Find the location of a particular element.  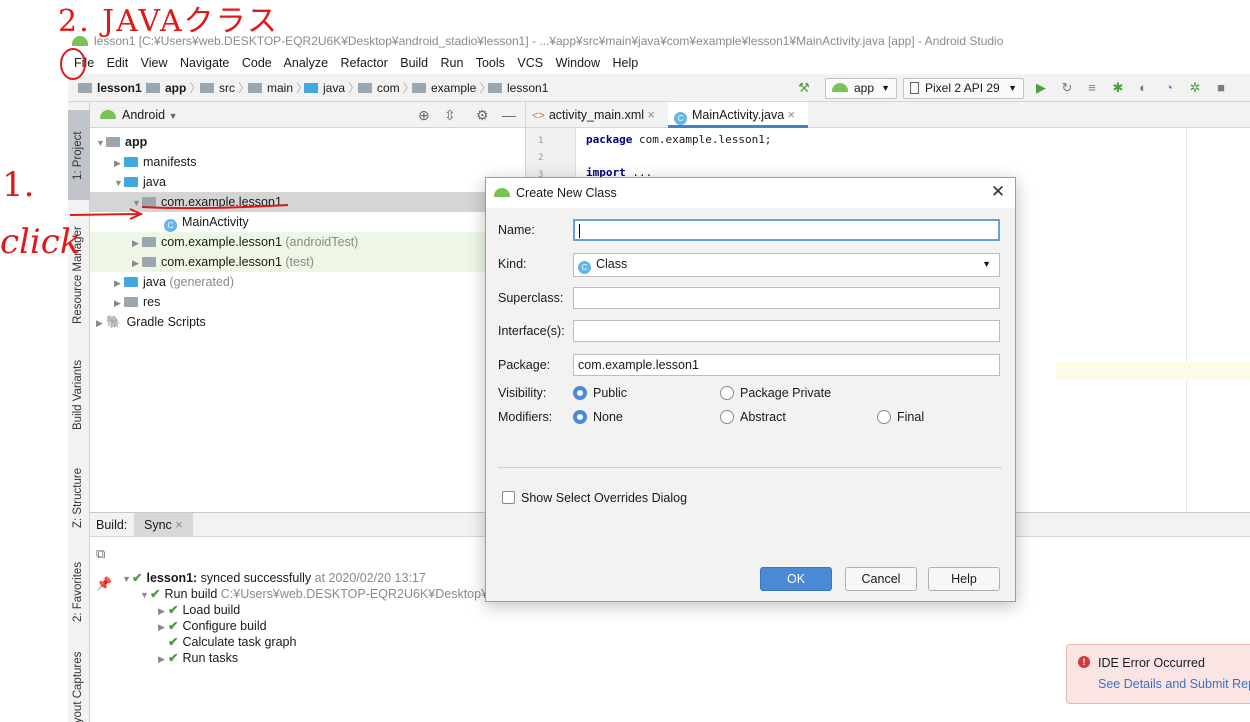

menu-build: Build is located at coordinates (414, 63).